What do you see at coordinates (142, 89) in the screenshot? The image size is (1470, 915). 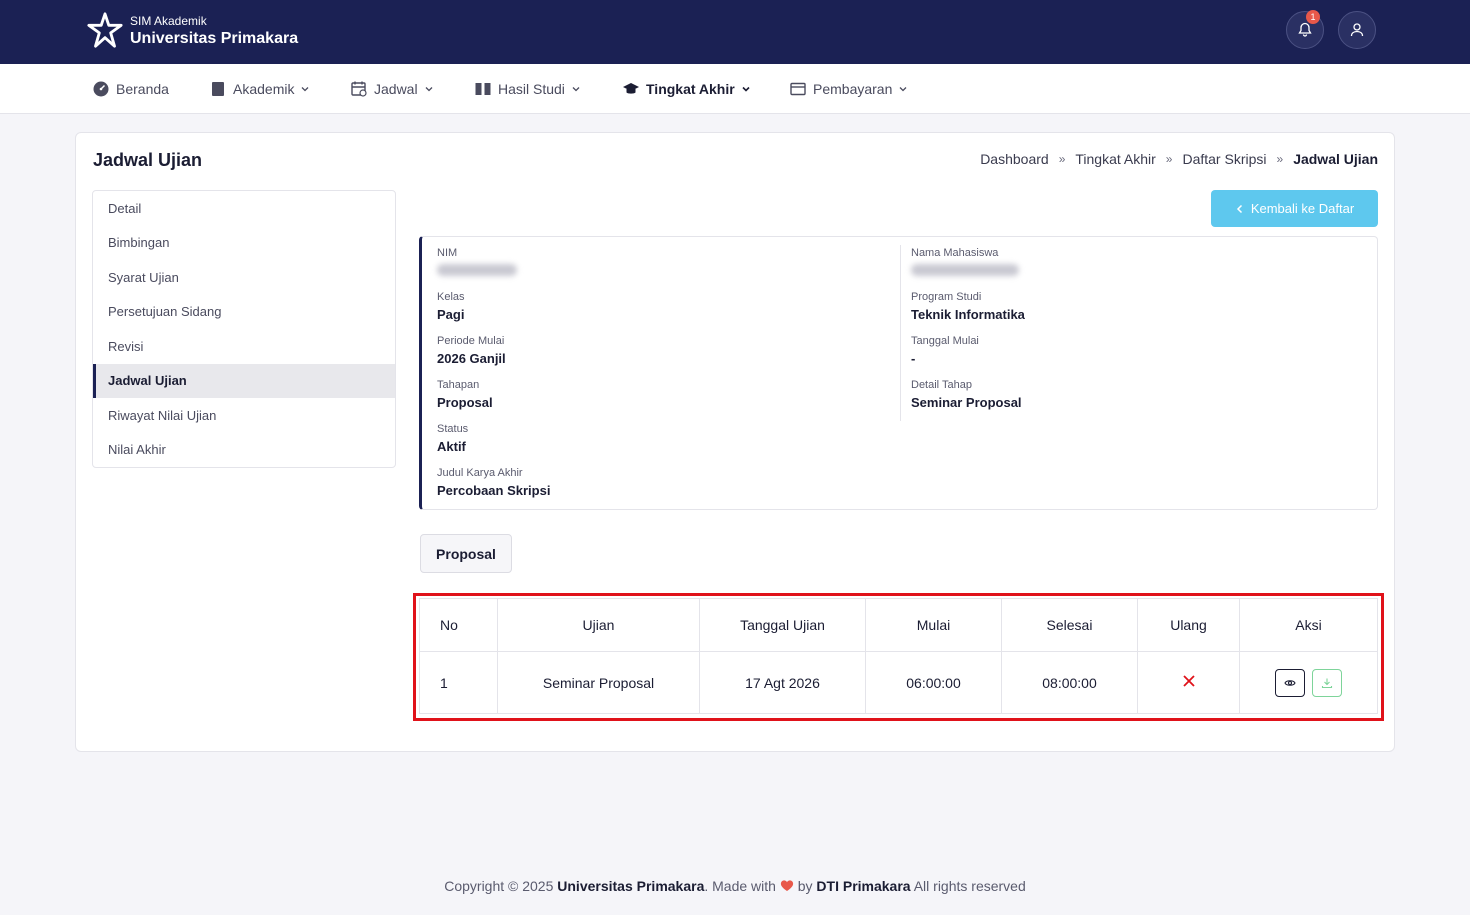 I see `nav-label: Beranda` at bounding box center [142, 89].